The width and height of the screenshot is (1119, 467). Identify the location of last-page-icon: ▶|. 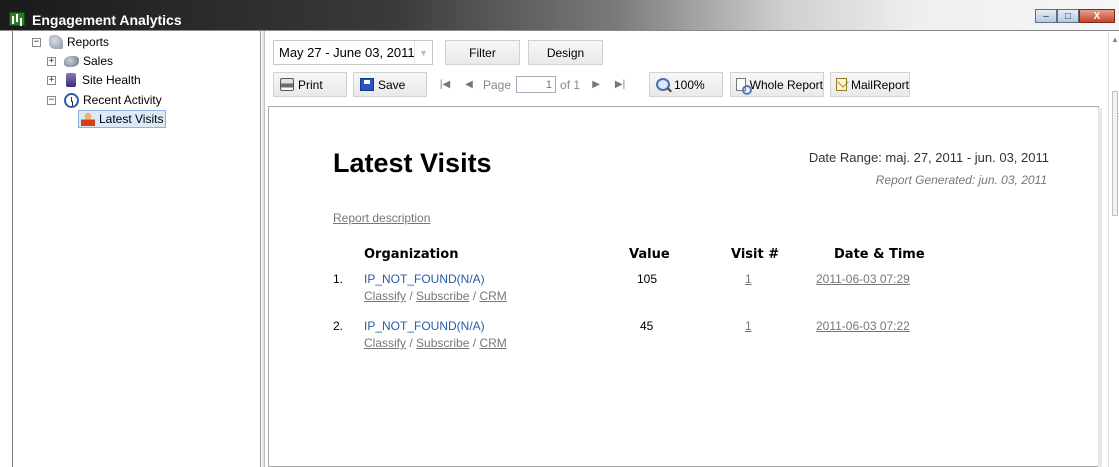
(620, 84).